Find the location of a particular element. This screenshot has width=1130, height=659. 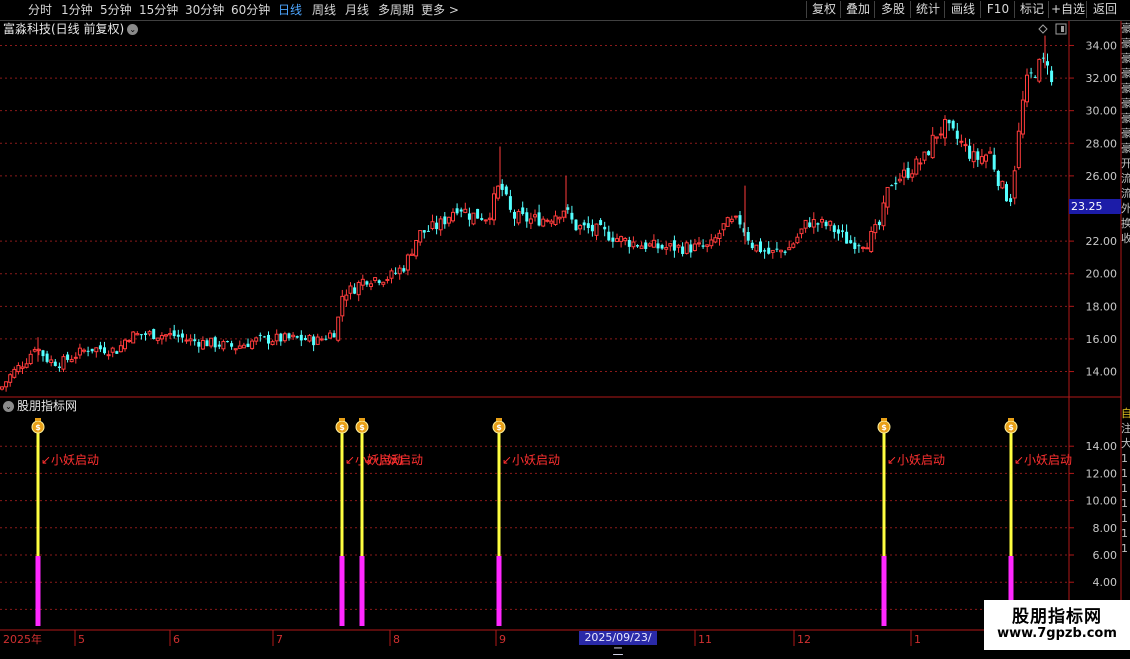

watermark-title: 股朋指标网 is located at coordinates (1057, 617).